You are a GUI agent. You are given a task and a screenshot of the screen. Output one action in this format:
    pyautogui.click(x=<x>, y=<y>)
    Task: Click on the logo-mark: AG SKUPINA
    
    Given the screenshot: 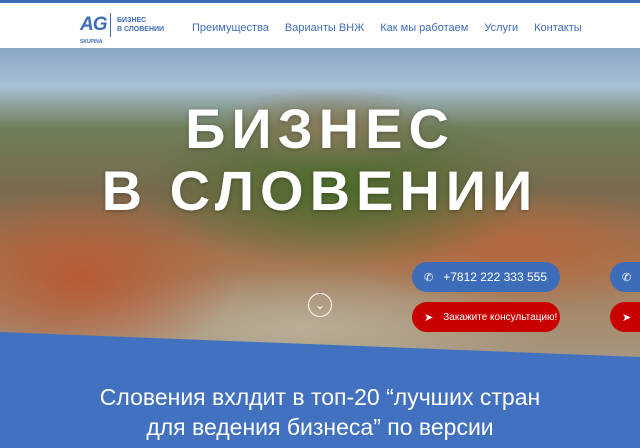 What is the action you would take?
    pyautogui.click(x=93, y=29)
    